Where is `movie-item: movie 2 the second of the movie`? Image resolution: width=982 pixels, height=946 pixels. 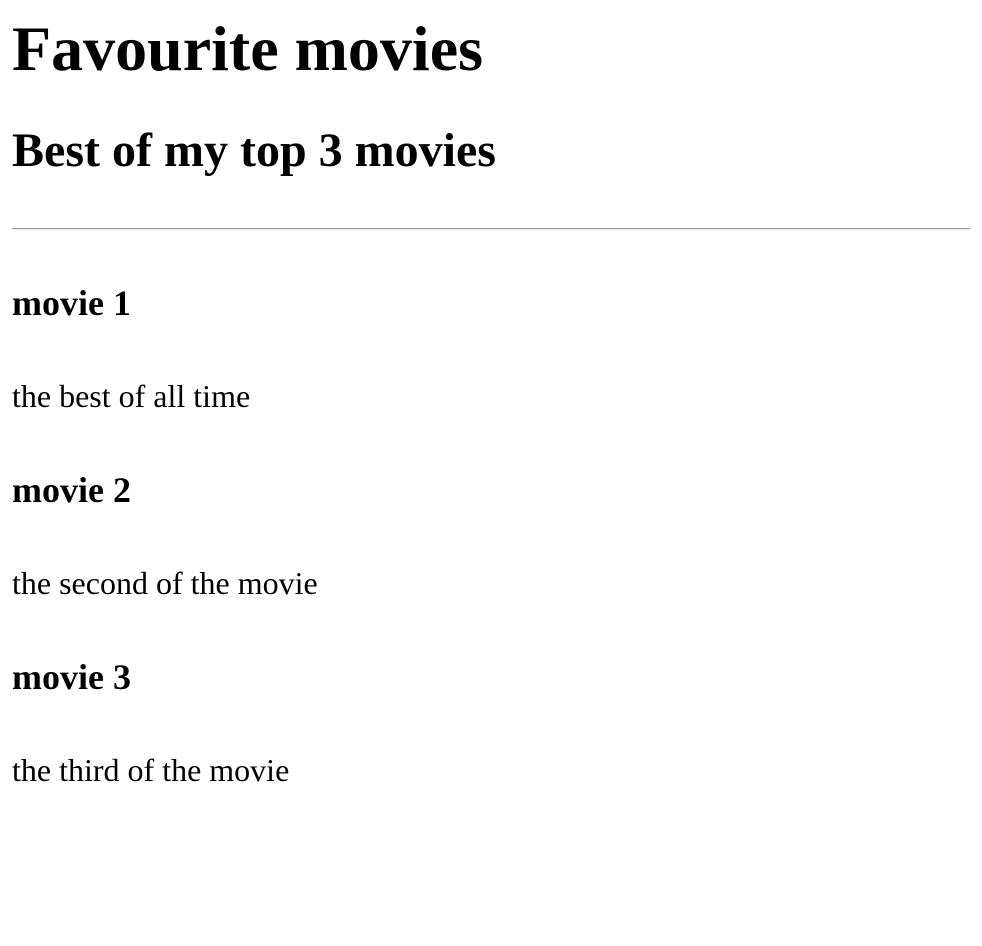
movie-item: movie 2 the second of the movie is located at coordinates (491, 535).